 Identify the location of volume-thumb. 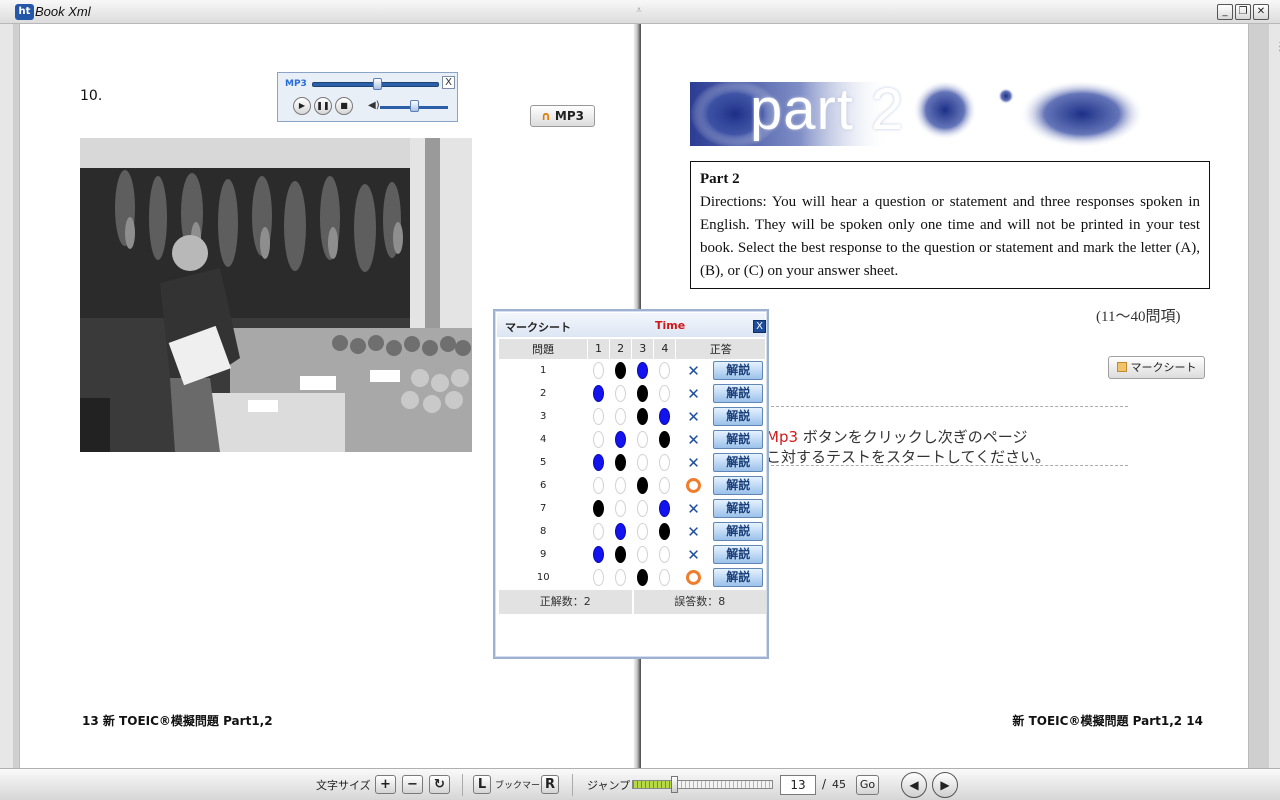
(414, 106).